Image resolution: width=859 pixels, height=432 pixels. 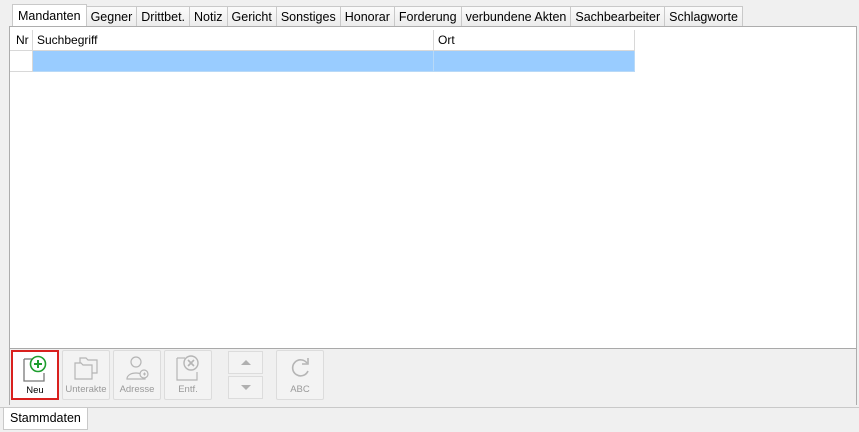 I want to click on tab-schlagworte: Schlagworte, so click(x=703, y=16).